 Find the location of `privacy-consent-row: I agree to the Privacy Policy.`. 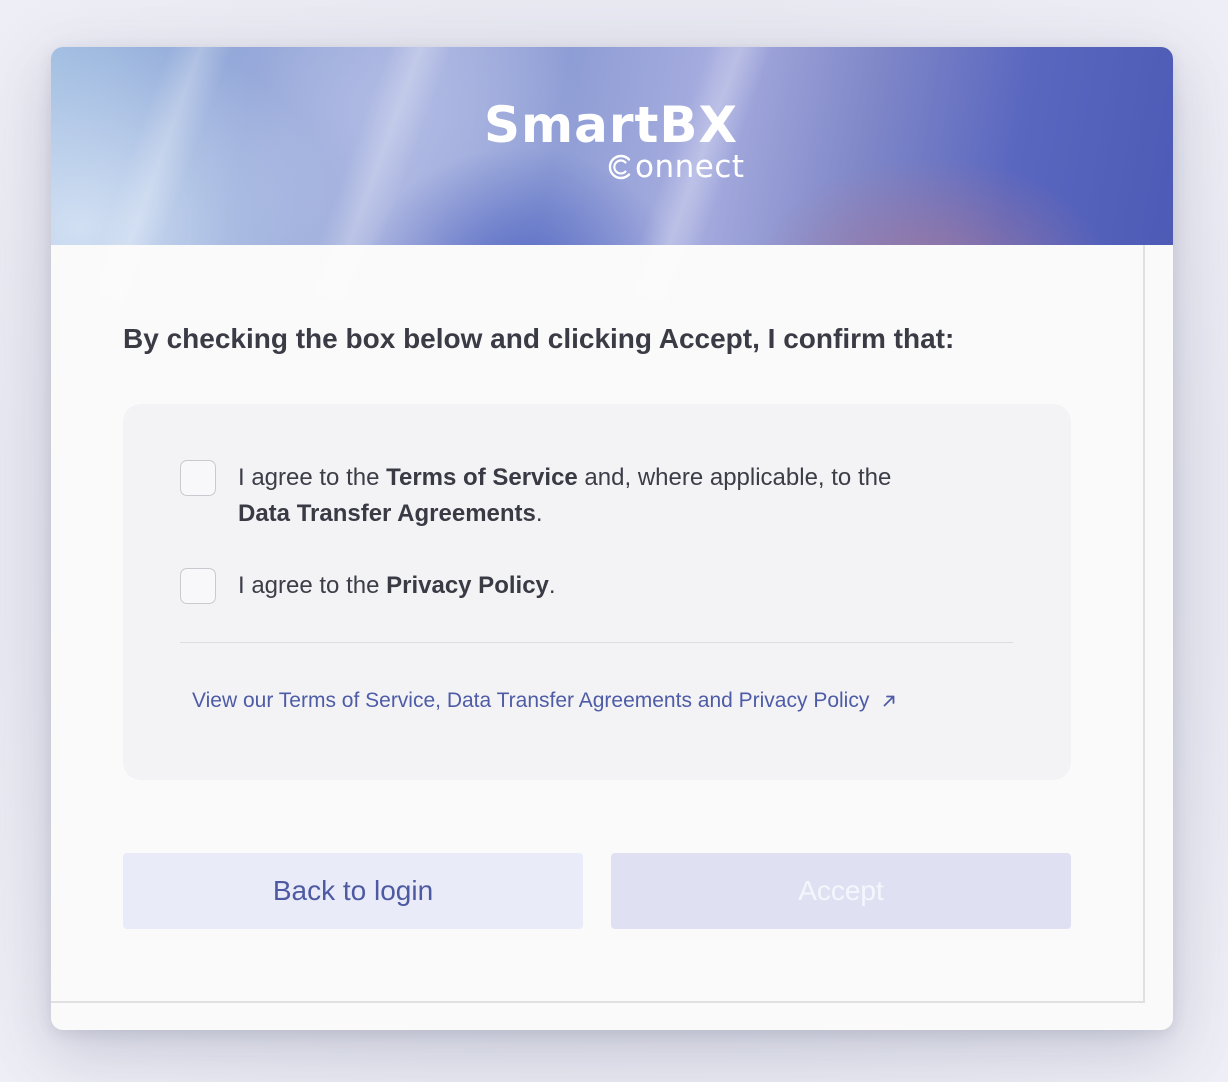

privacy-consent-row: I agree to the Privacy Policy. is located at coordinates (589, 586).